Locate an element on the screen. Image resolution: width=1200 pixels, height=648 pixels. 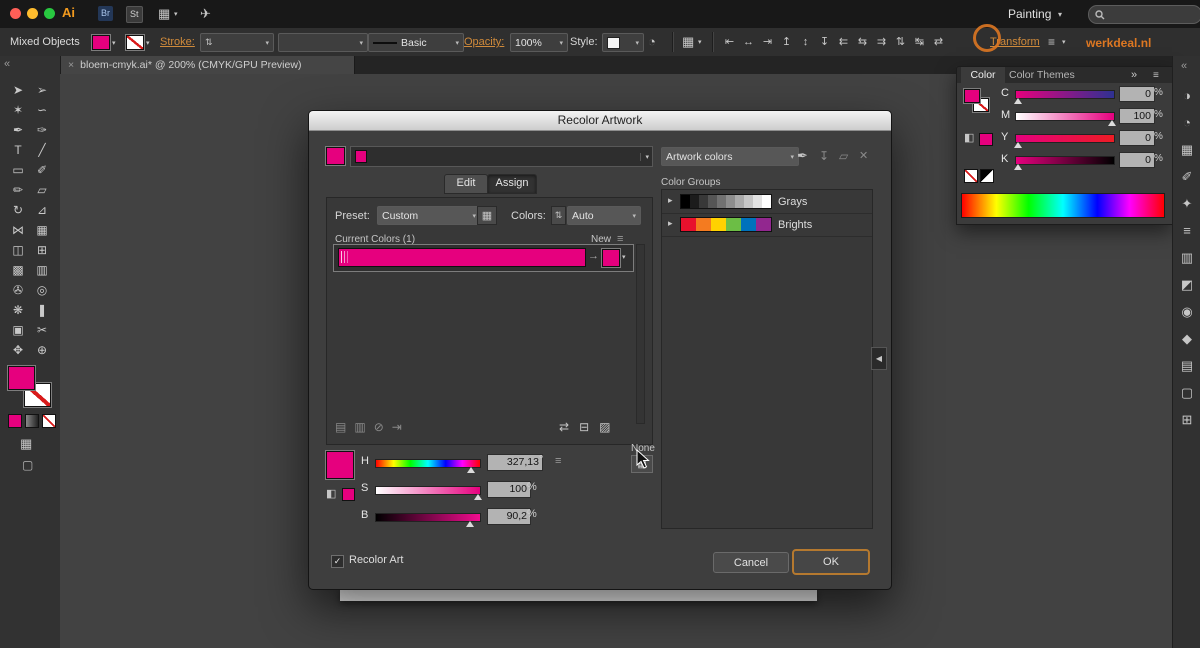
ok-button: OK is located at coordinates (831, 562).